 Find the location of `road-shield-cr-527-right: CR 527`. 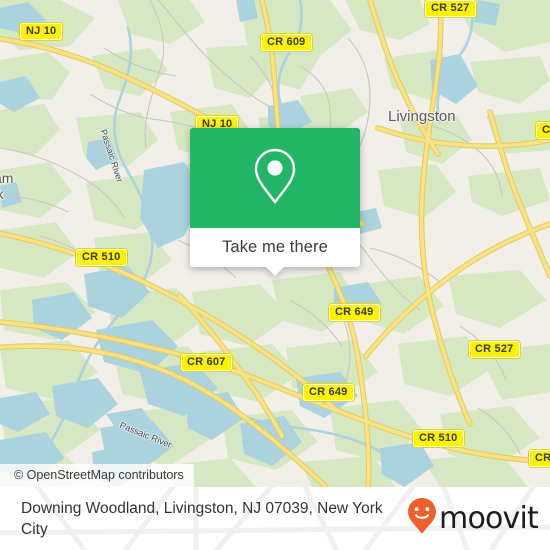

road-shield-cr-527-right: CR 527 is located at coordinates (494, 349).